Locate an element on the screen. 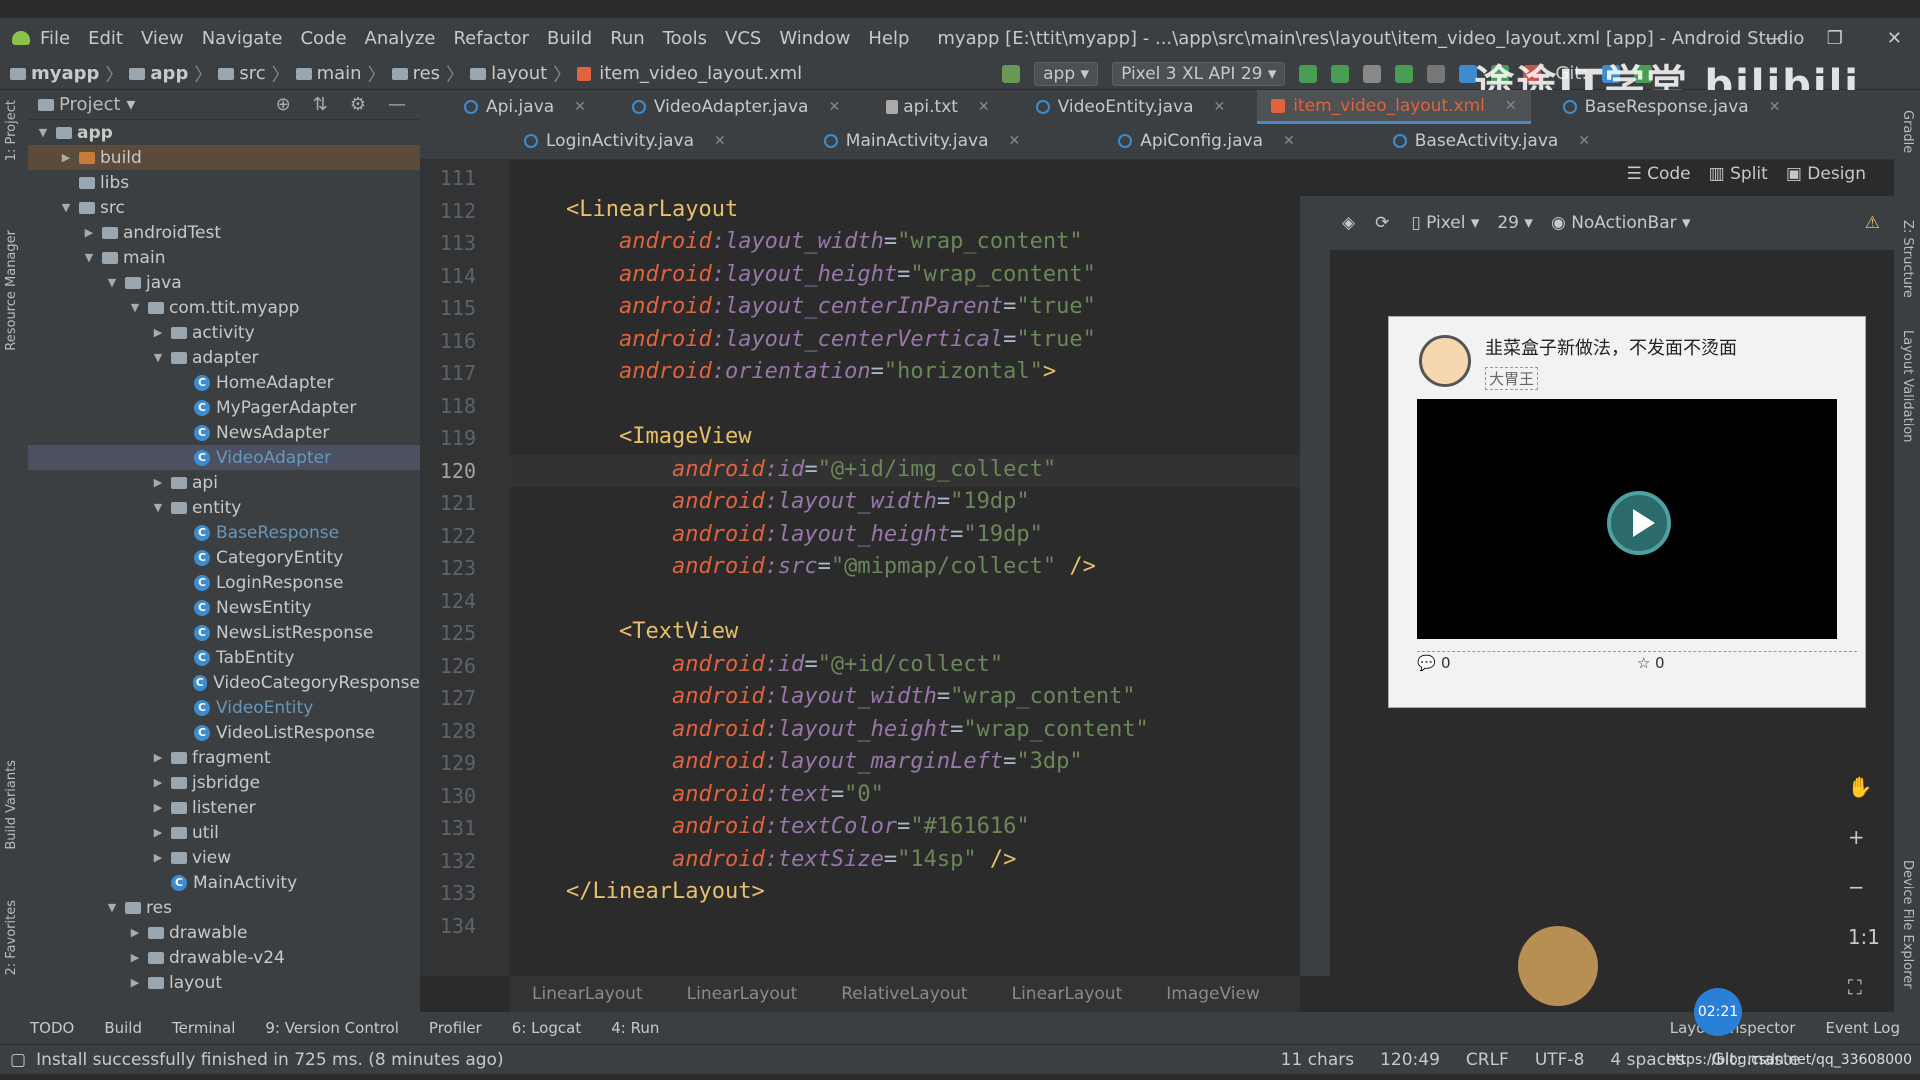 The height and width of the screenshot is (1080, 1920). tree-node: ▼ com.ttit.myapp is located at coordinates (224, 307).